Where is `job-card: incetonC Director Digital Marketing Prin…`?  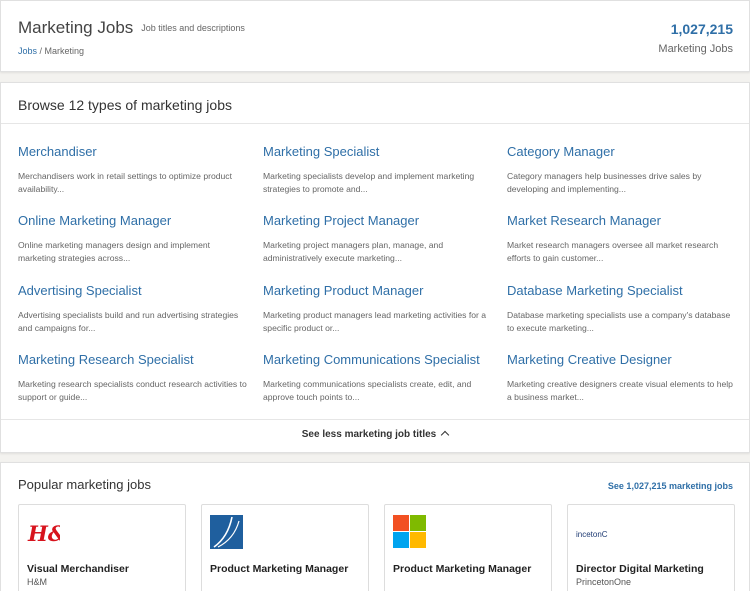 job-card: incetonC Director Digital Marketing Prin… is located at coordinates (651, 547).